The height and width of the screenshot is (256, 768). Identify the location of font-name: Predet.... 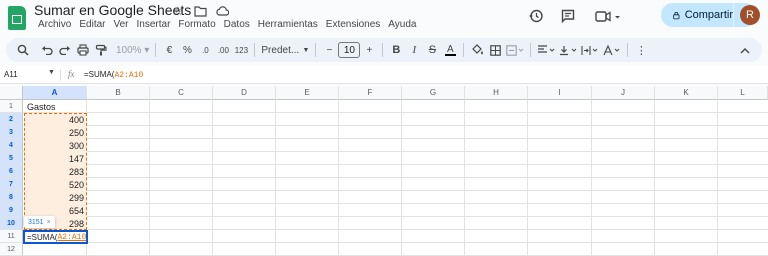
(280, 50).